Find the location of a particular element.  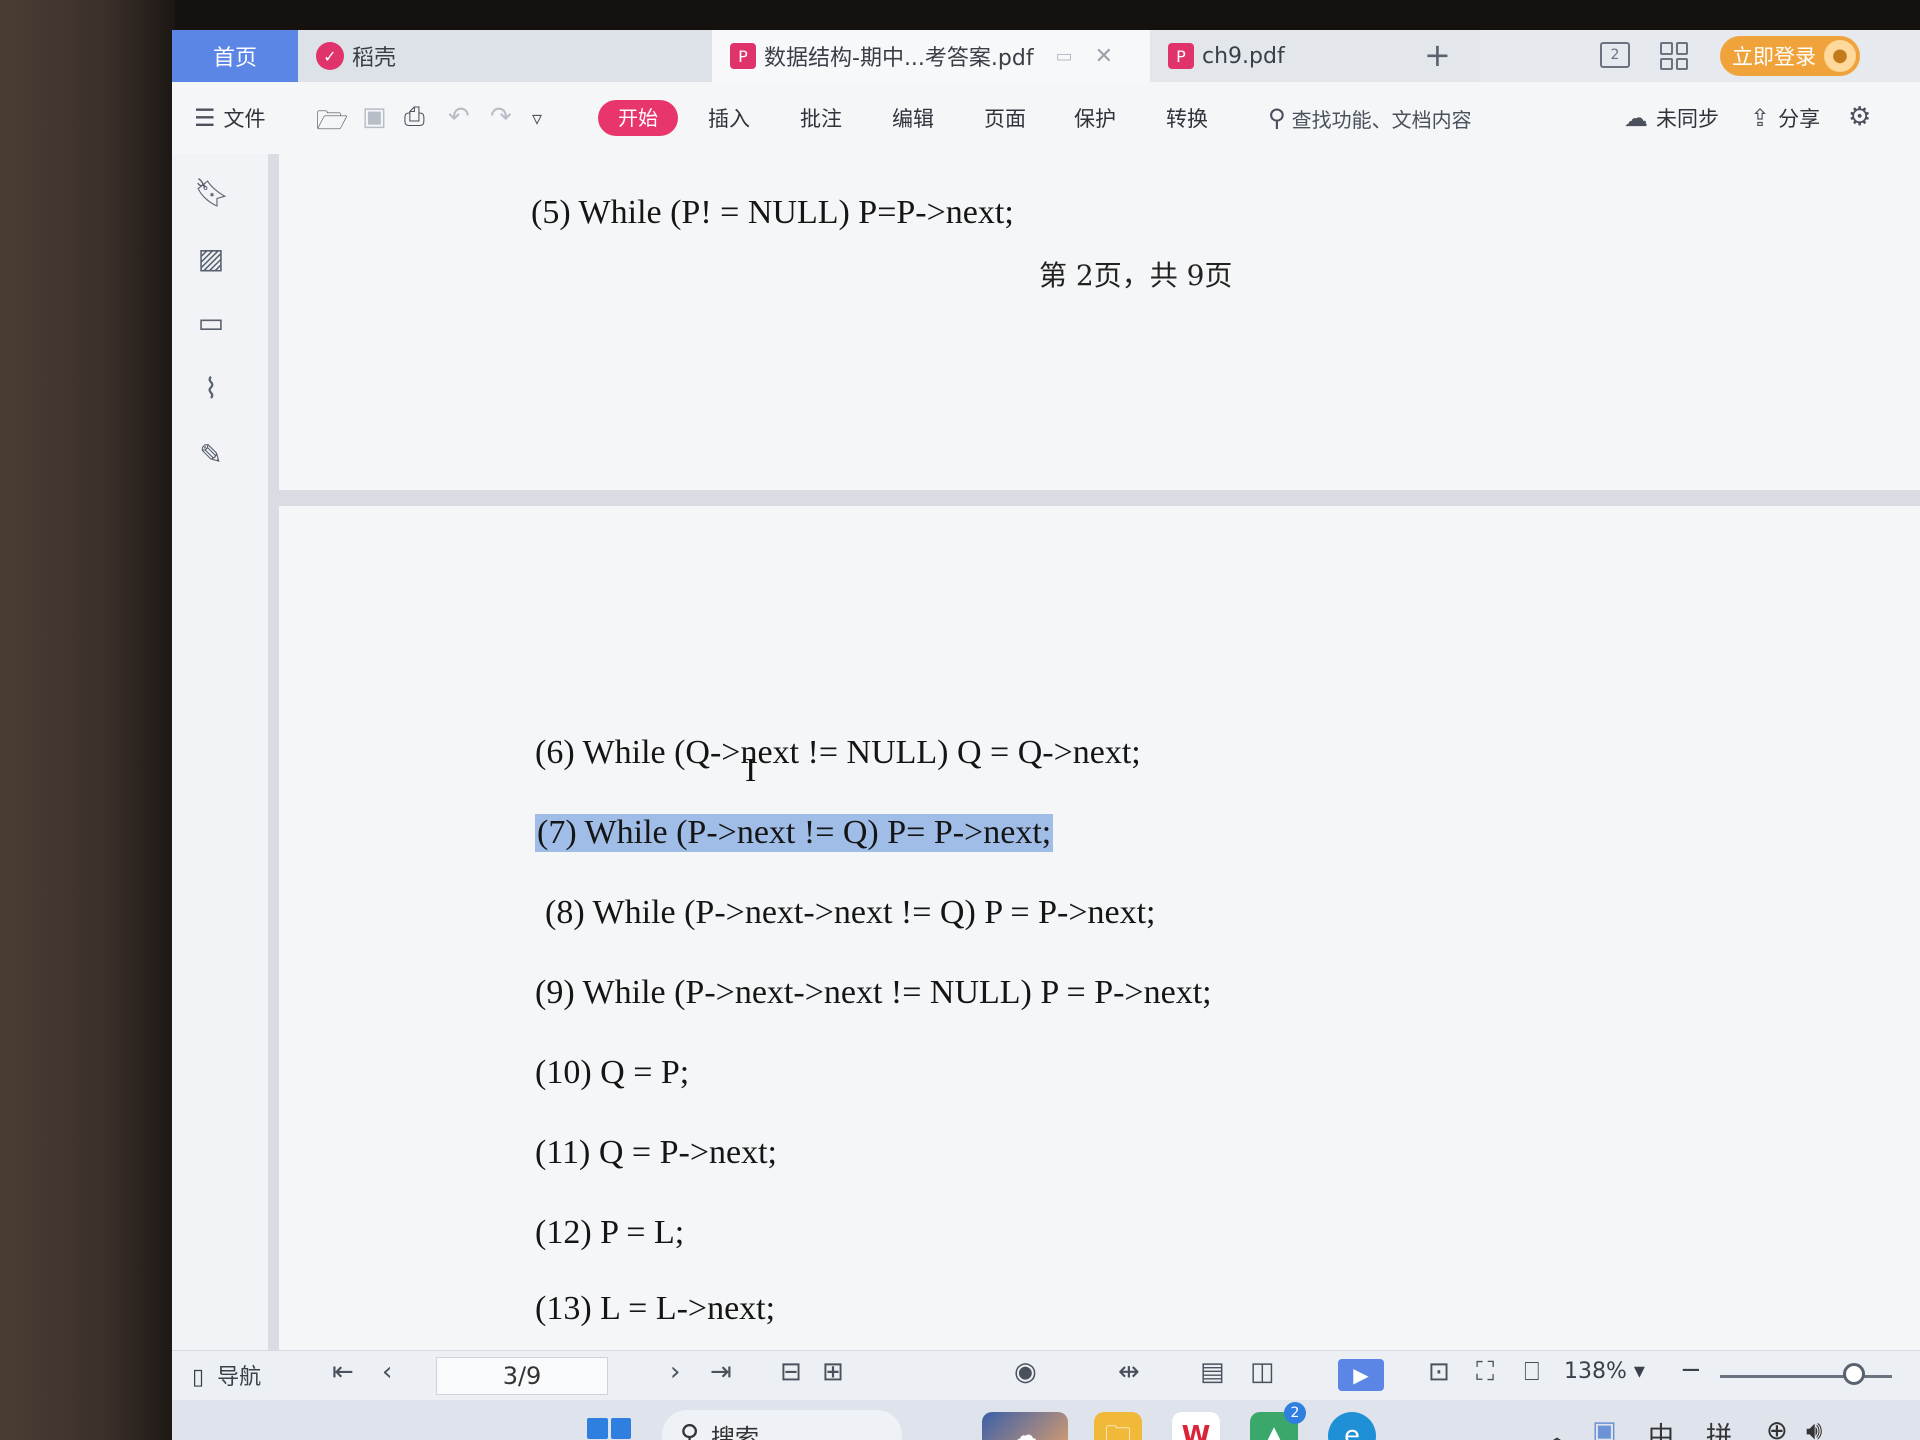

edit-label: 编辑 is located at coordinates (913, 119).